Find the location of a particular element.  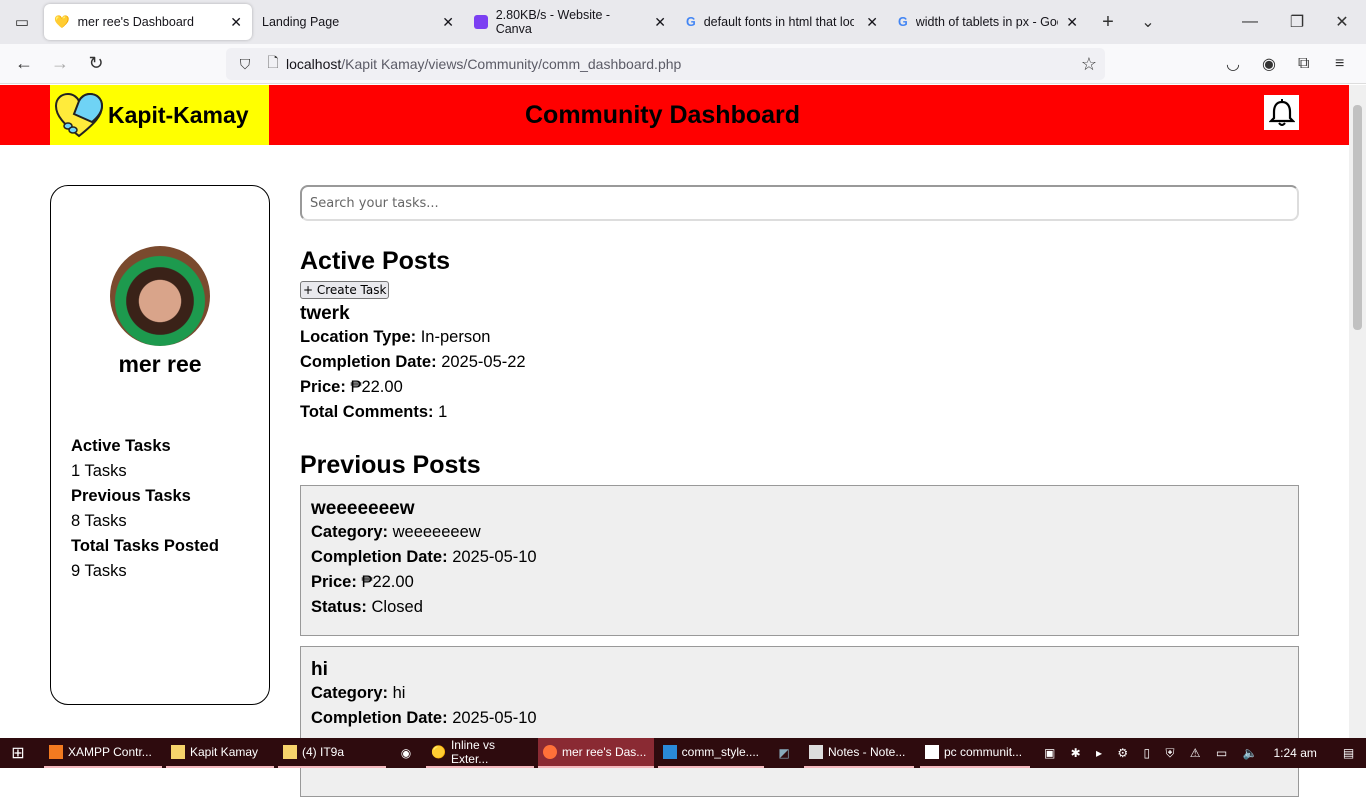

taskbar-item: Kapit Kamay is located at coordinates (220, 753).